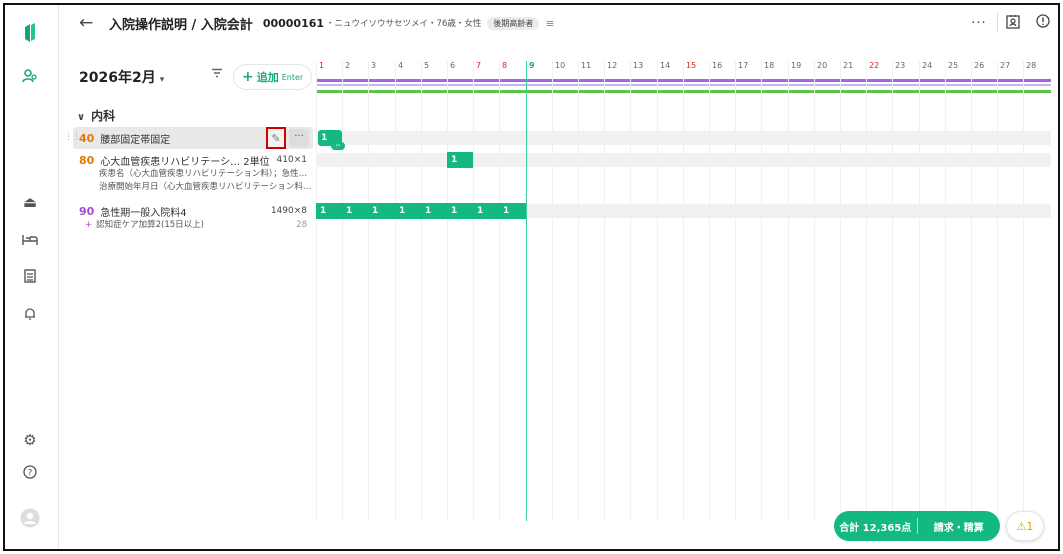 The image size is (1063, 554). What do you see at coordinates (1043, 23) in the screenshot?
I see `info-alert-icon` at bounding box center [1043, 23].